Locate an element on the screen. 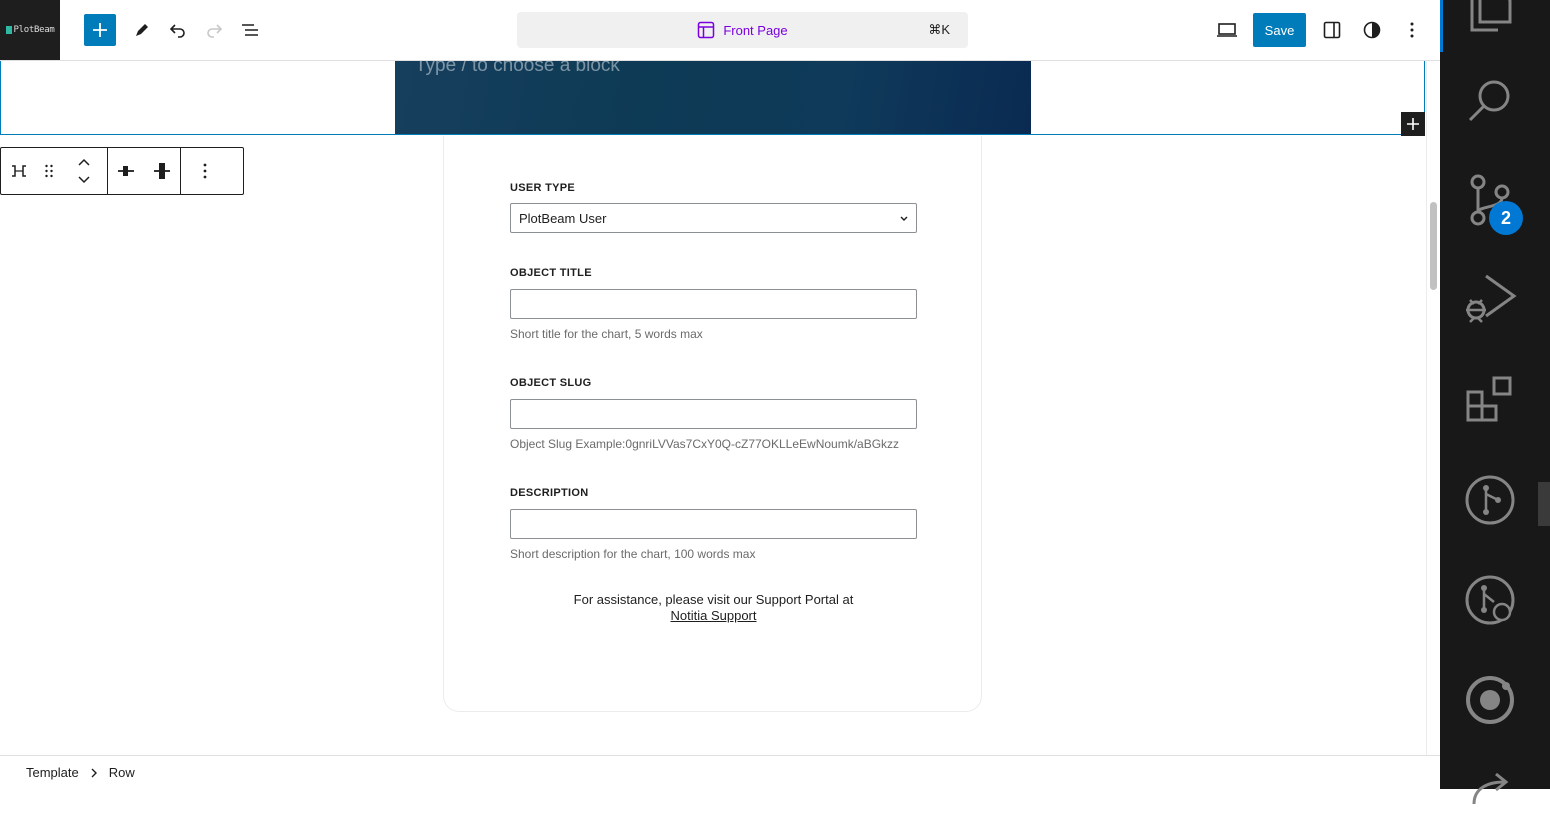  remote-button is located at coordinates (1490, 790).